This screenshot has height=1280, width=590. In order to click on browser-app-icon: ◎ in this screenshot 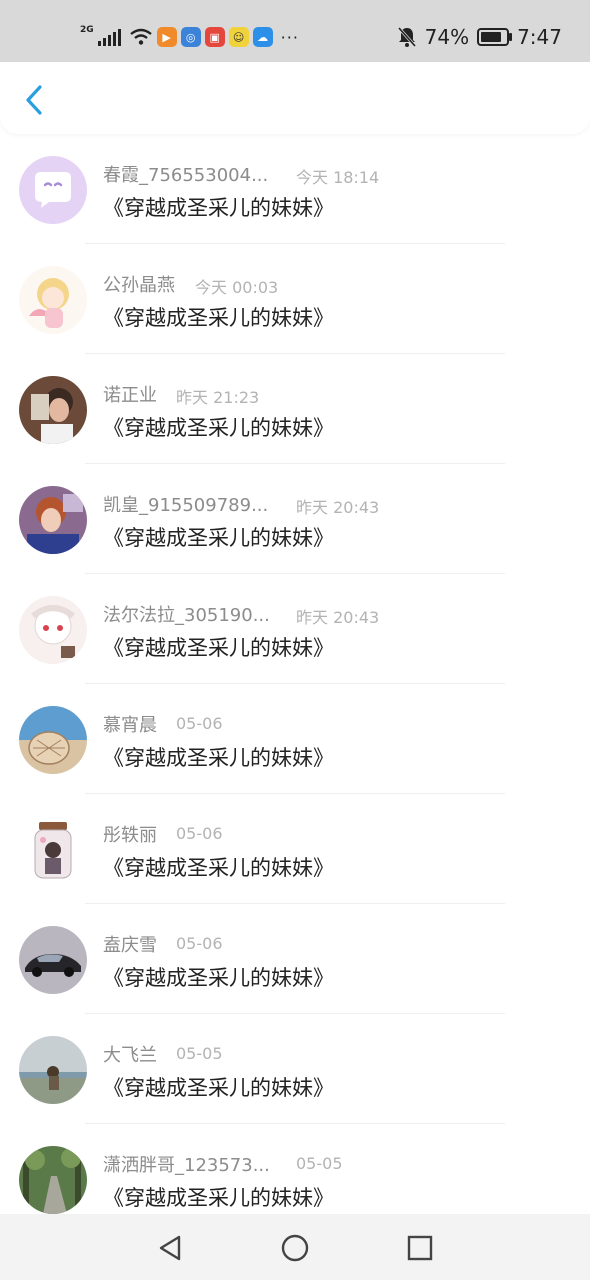, I will do `click(190, 37)`.